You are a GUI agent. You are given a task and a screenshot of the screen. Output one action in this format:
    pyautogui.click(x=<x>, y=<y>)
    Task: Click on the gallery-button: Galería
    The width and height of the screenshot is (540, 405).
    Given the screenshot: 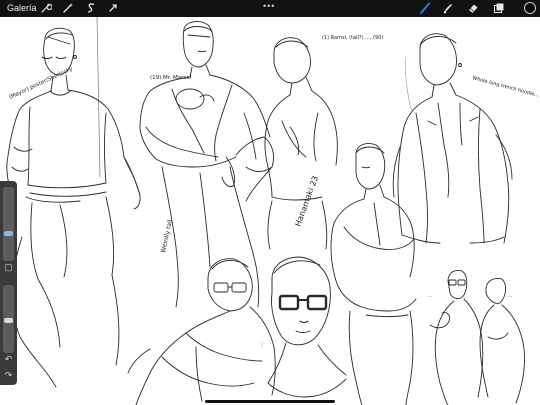 What is the action you would take?
    pyautogui.click(x=22, y=8)
    